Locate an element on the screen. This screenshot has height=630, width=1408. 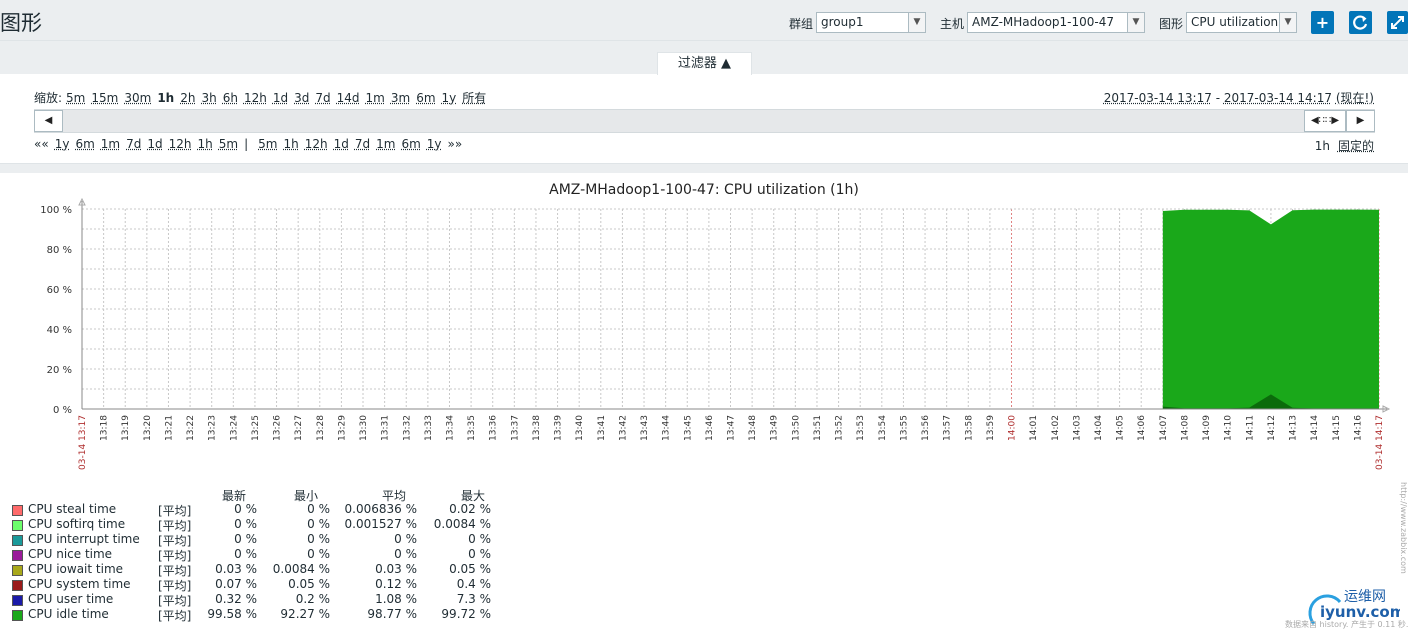
range-from-link: 2017-03-14 13:17 is located at coordinates (1158, 98).